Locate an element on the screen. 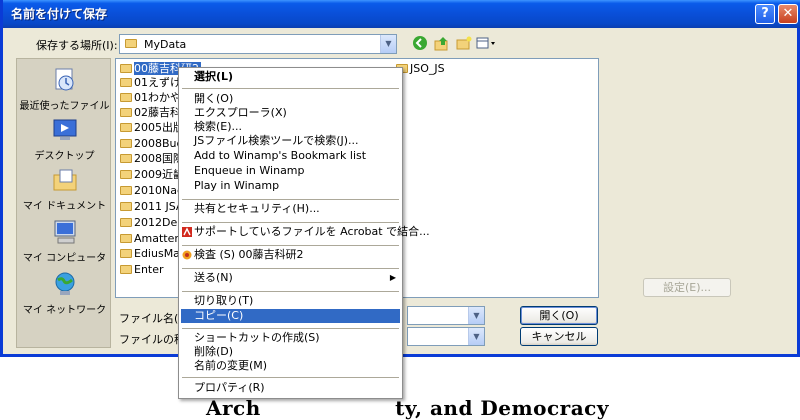  menu-item-send-to: 送る(N) ▶ is located at coordinates (290, 278).